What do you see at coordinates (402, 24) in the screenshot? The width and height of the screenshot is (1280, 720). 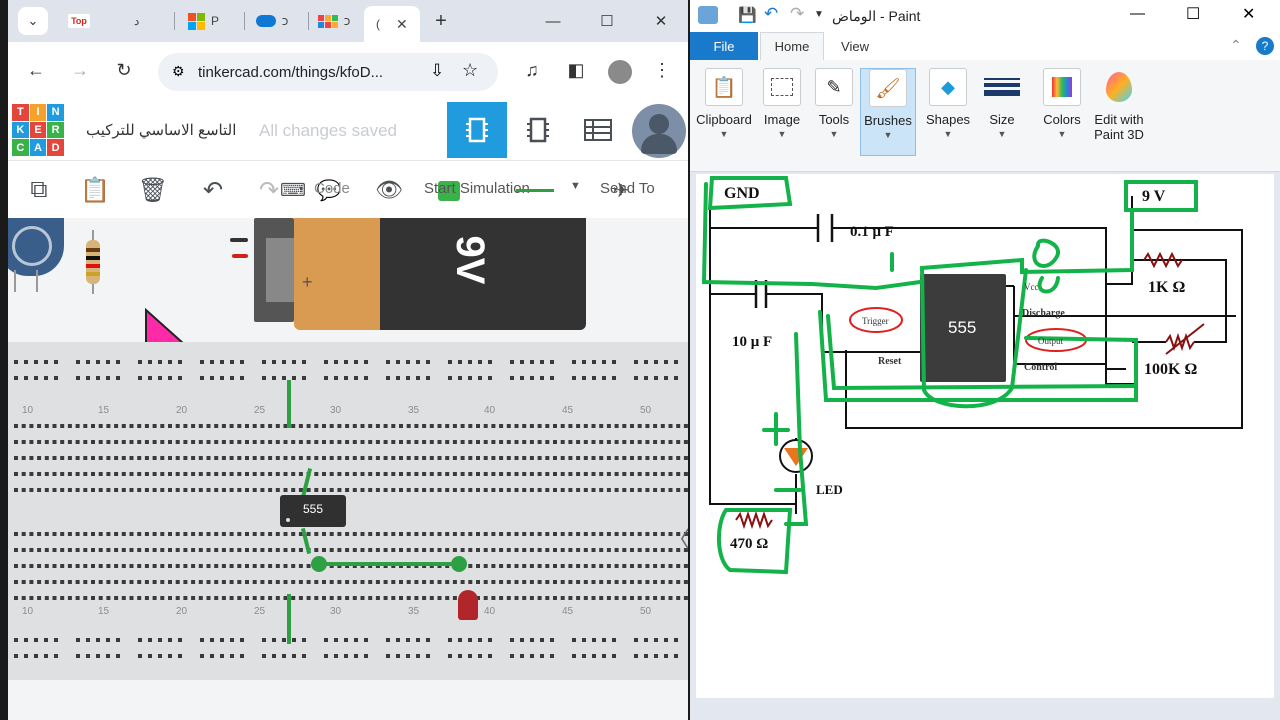 I see `close-tab-icon: ✕` at bounding box center [402, 24].